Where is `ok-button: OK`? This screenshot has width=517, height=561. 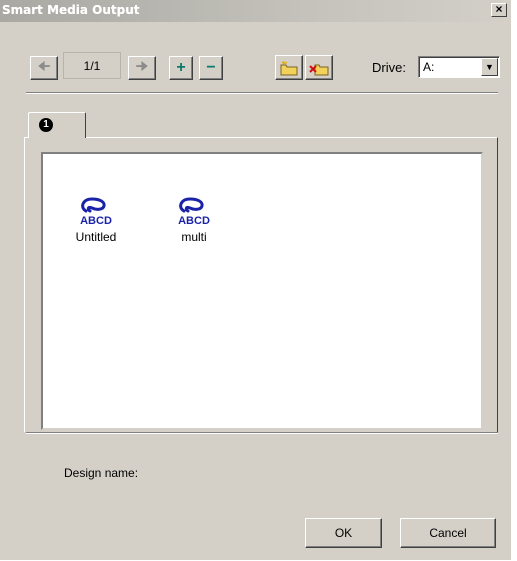
ok-button: OK is located at coordinates (343, 533).